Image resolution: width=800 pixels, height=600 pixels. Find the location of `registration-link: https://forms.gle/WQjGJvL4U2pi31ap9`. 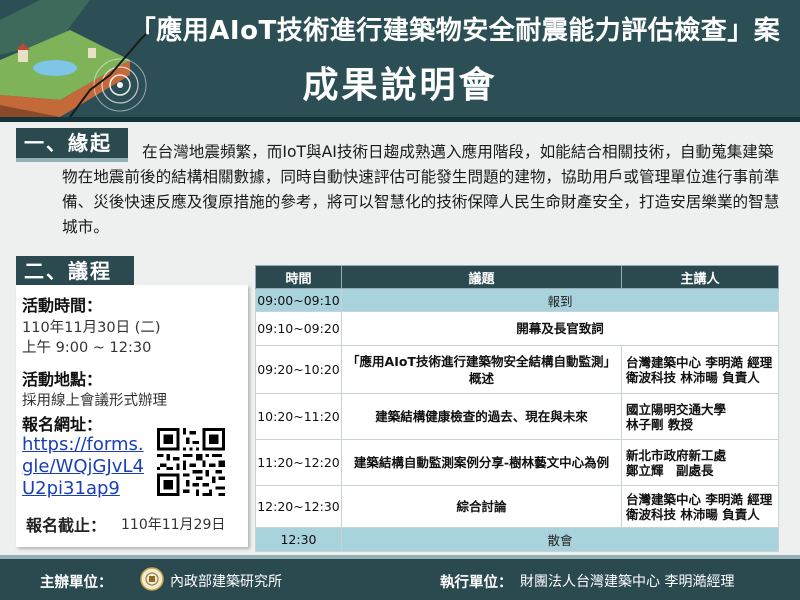

registration-link: https://forms.gle/WQjGJvL4U2pi31ap9 is located at coordinates (88, 467).